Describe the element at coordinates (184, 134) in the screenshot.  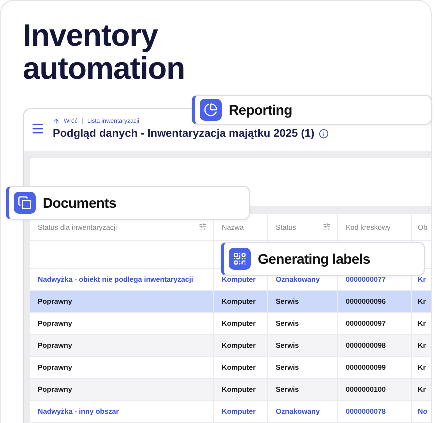
I see `page-title: Podgląd danych - Inwentaryzacja majątku 2025 (1)` at that location.